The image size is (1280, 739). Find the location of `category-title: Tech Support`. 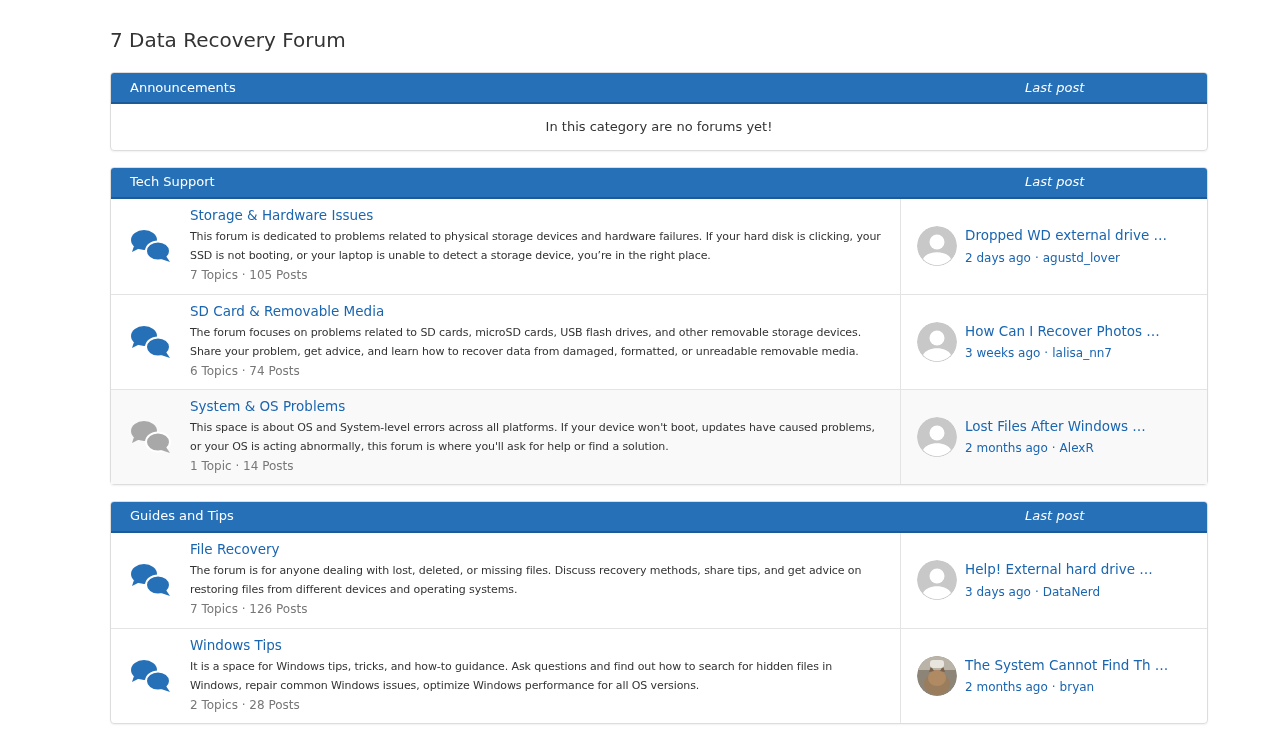

category-title: Tech Support is located at coordinates (172, 182).